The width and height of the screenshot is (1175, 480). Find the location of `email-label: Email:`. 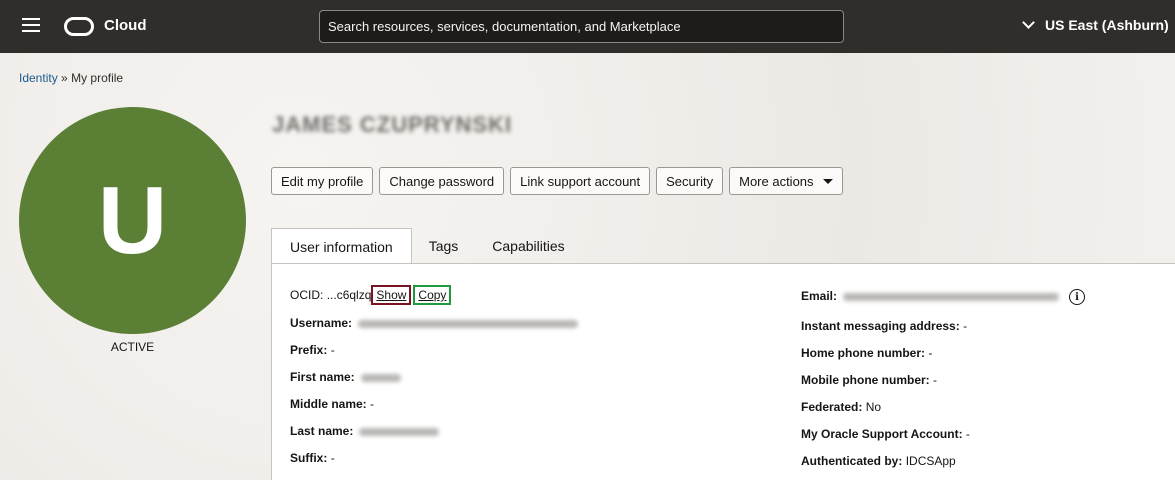

email-label: Email: is located at coordinates (819, 296).